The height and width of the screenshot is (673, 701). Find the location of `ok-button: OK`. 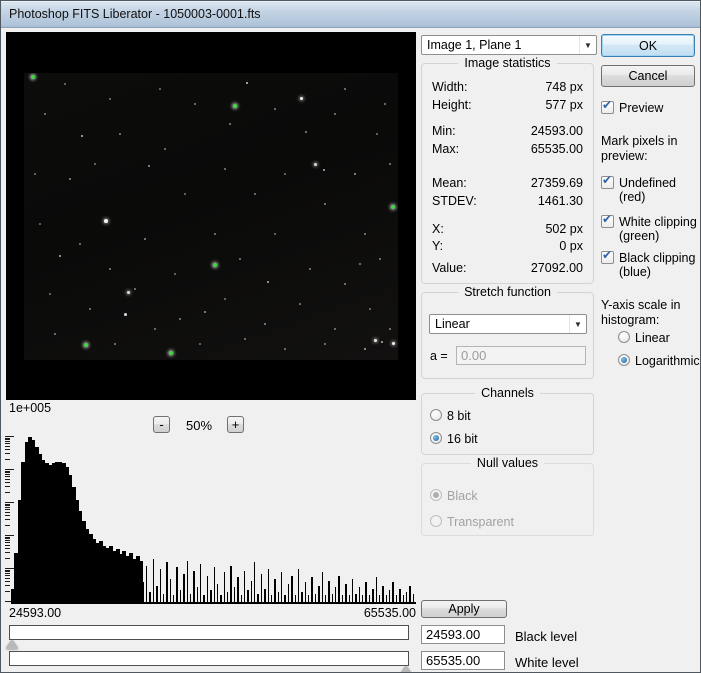

ok-button: OK is located at coordinates (648, 45).